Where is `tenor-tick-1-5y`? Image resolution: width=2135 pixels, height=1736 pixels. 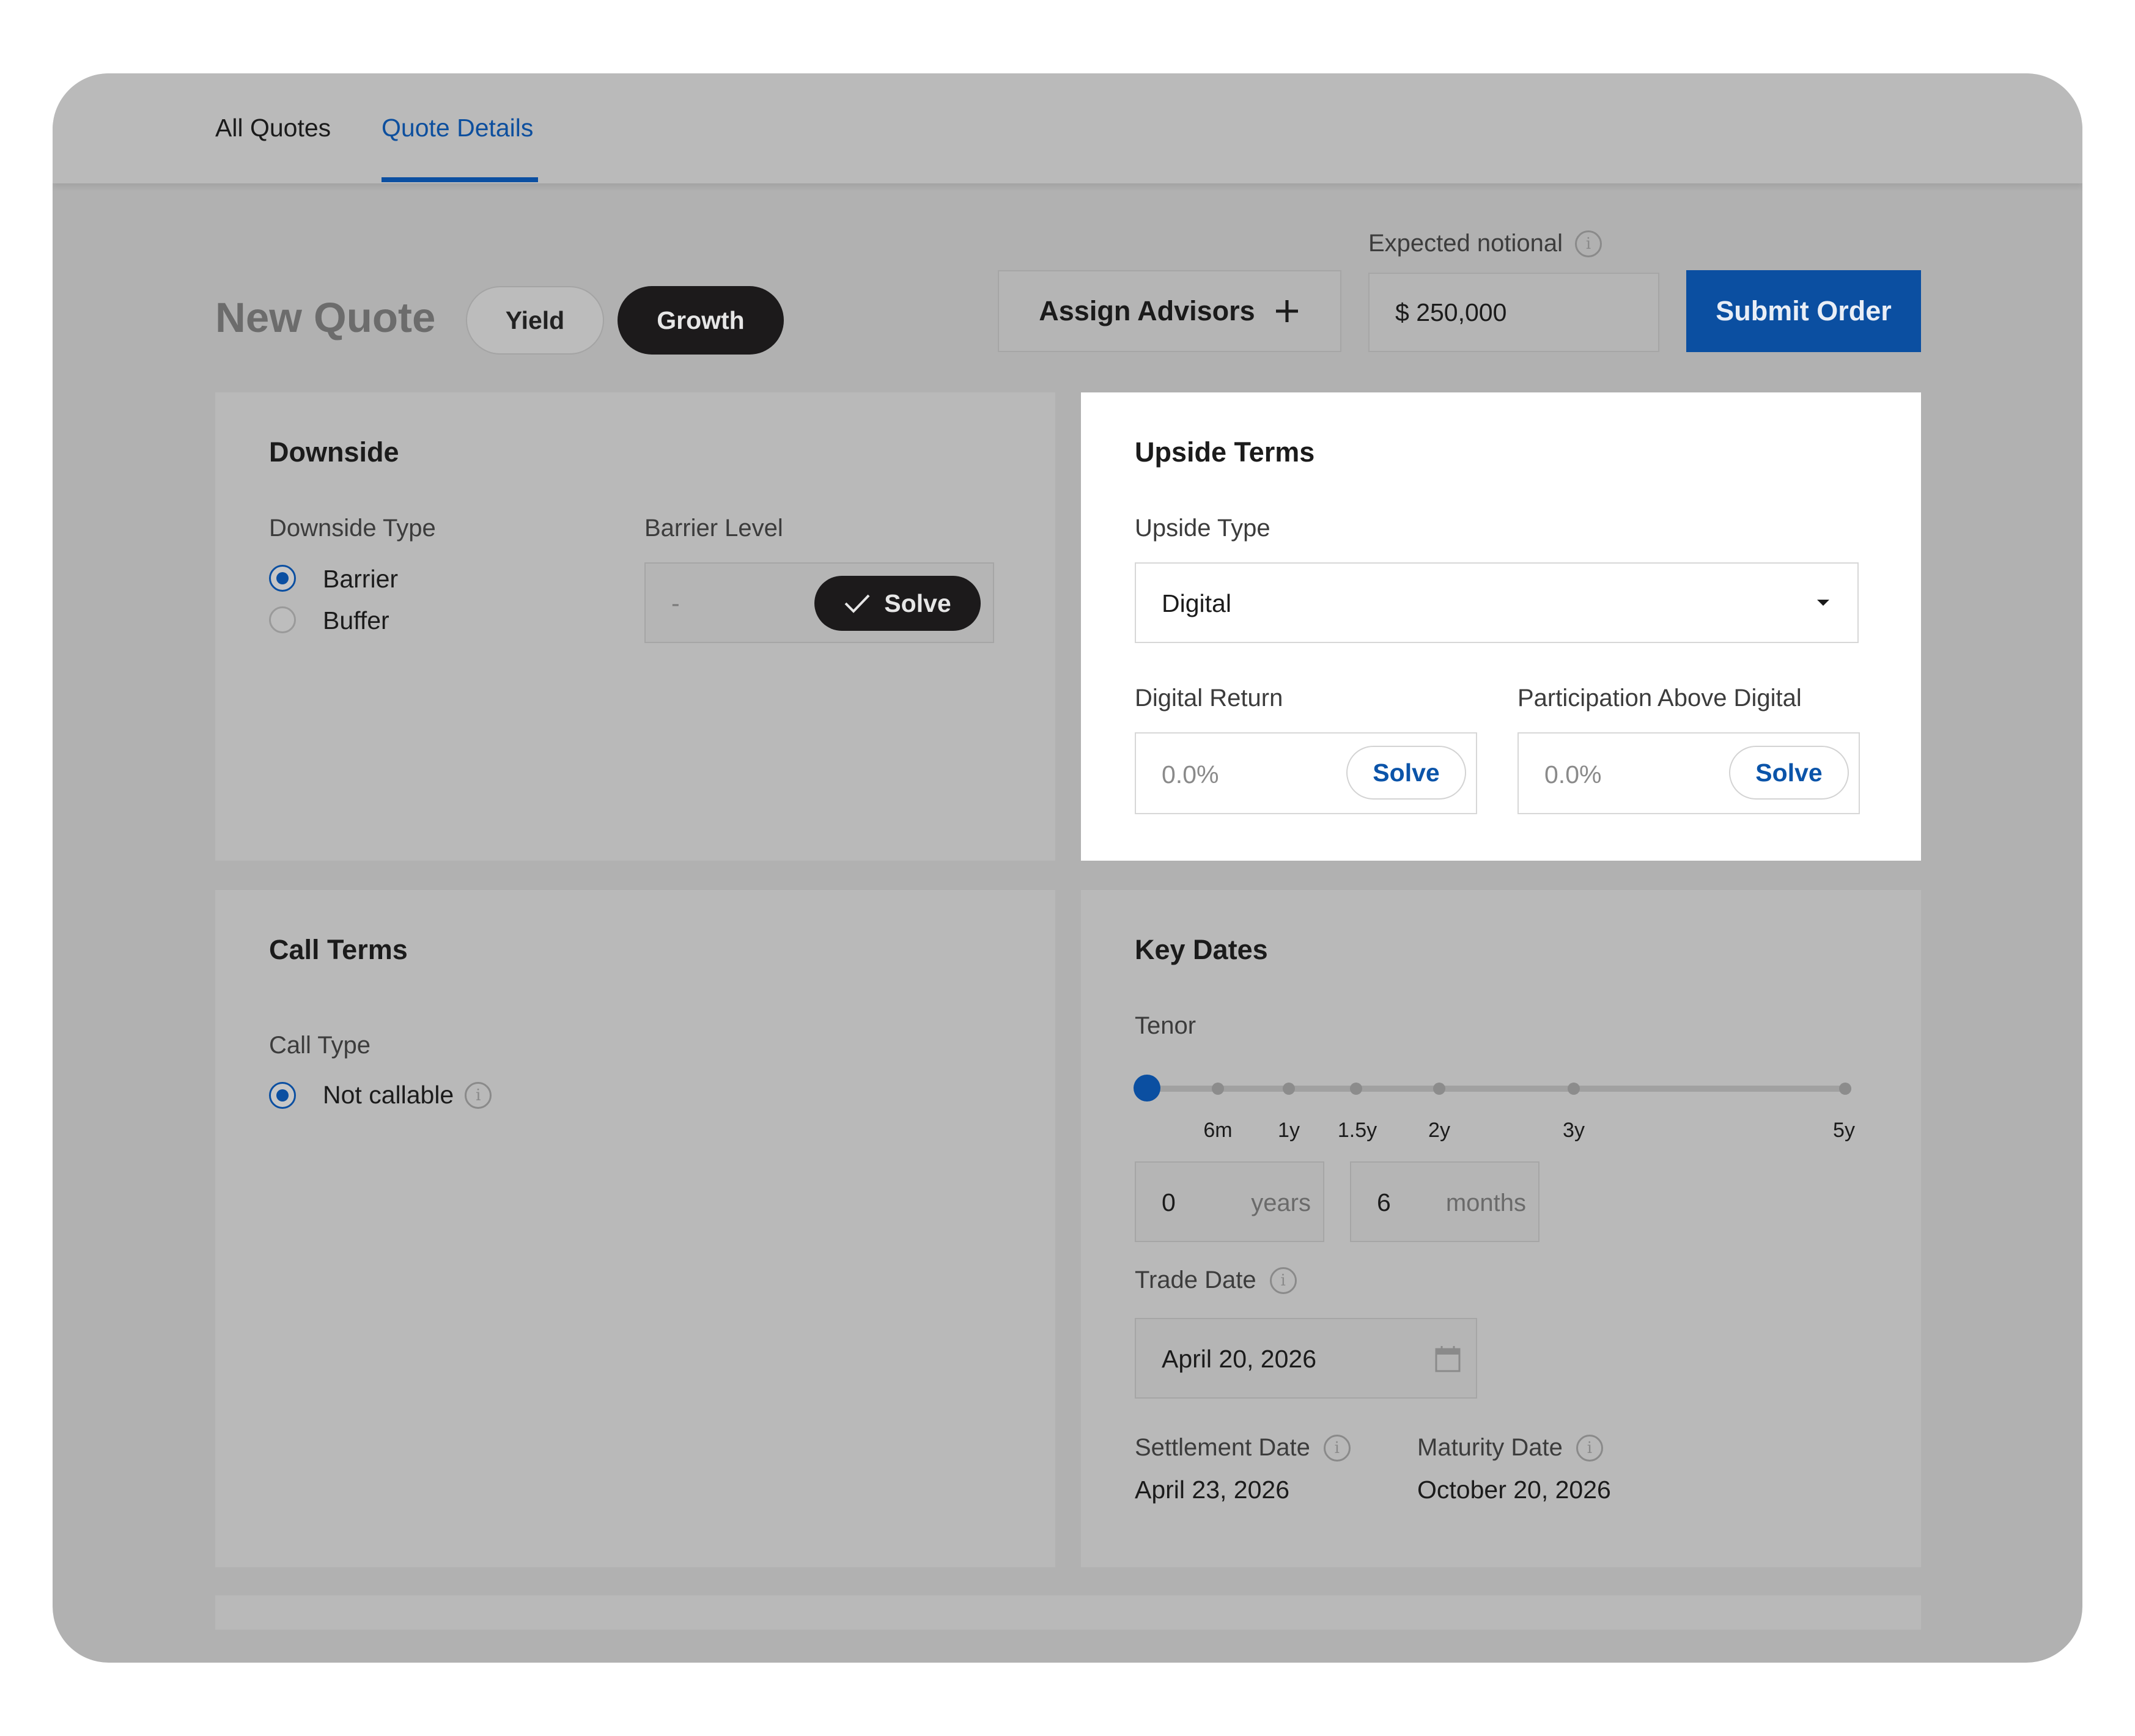 tenor-tick-1-5y is located at coordinates (1356, 1089).